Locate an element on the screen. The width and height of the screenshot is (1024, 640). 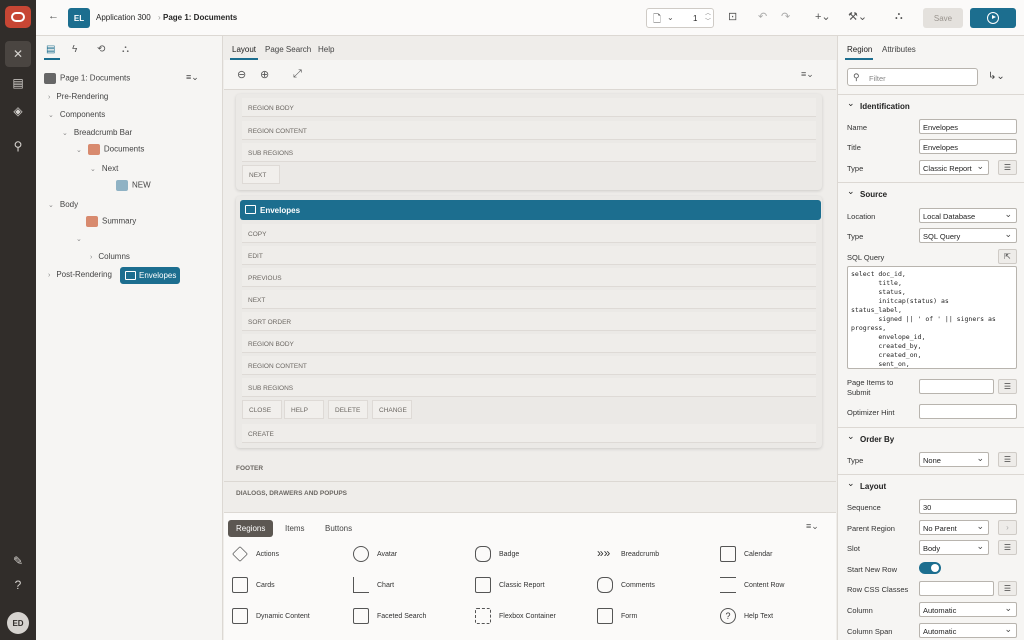
gallery-item-comments: Comments is located at coordinates (626, 585).